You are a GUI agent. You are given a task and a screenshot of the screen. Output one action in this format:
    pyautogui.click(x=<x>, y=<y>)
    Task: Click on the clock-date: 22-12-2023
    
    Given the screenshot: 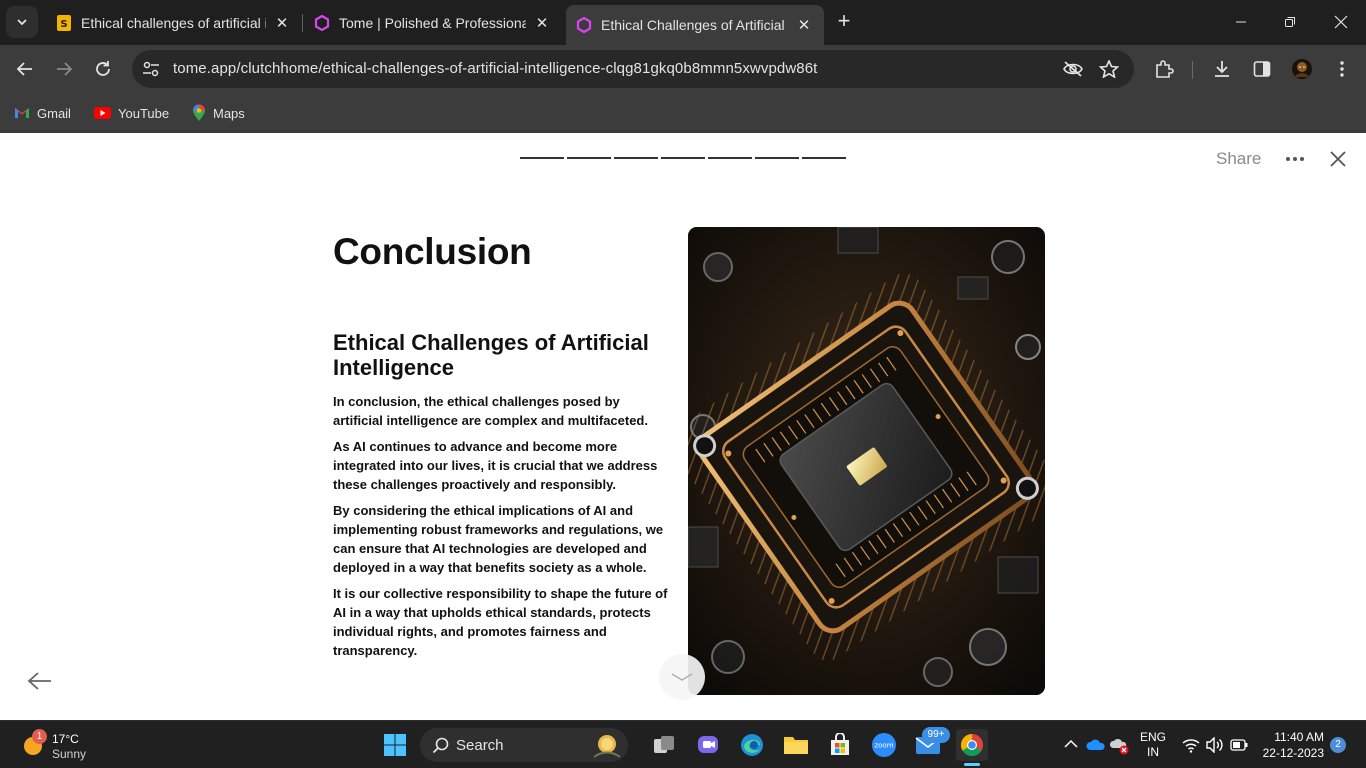 What is the action you would take?
    pyautogui.click(x=1293, y=753)
    